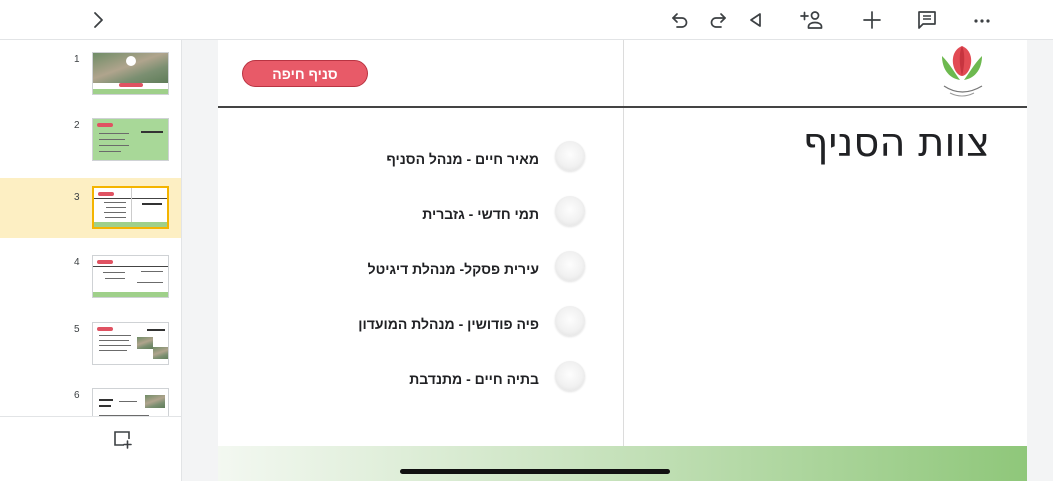 The height and width of the screenshot is (481, 1053). I want to click on team-member-name: עירית פסקל- מנהלת דיגיטל, so click(453, 269).